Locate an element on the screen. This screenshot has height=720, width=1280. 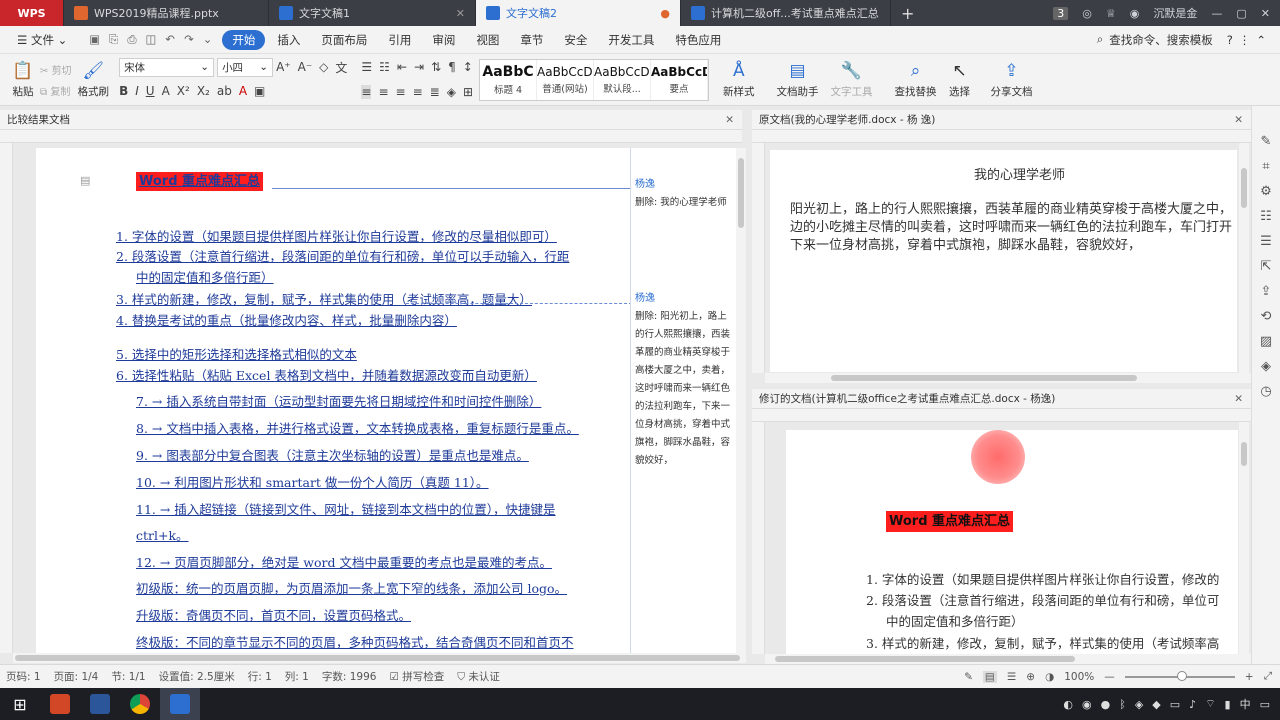
tray-app-icon: ◐ is located at coordinates (1068, 704).